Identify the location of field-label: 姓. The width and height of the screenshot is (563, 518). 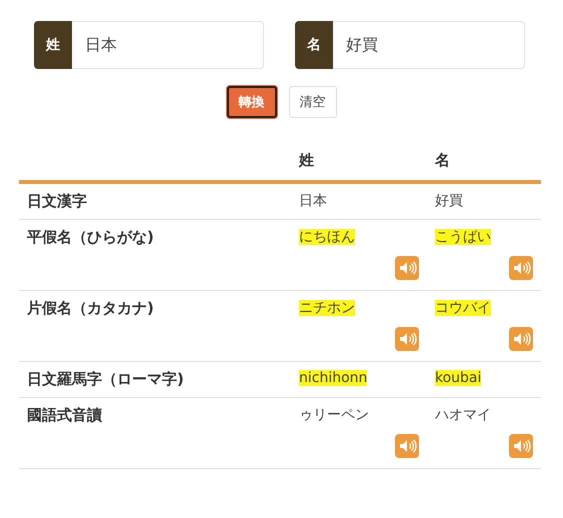
(53, 45).